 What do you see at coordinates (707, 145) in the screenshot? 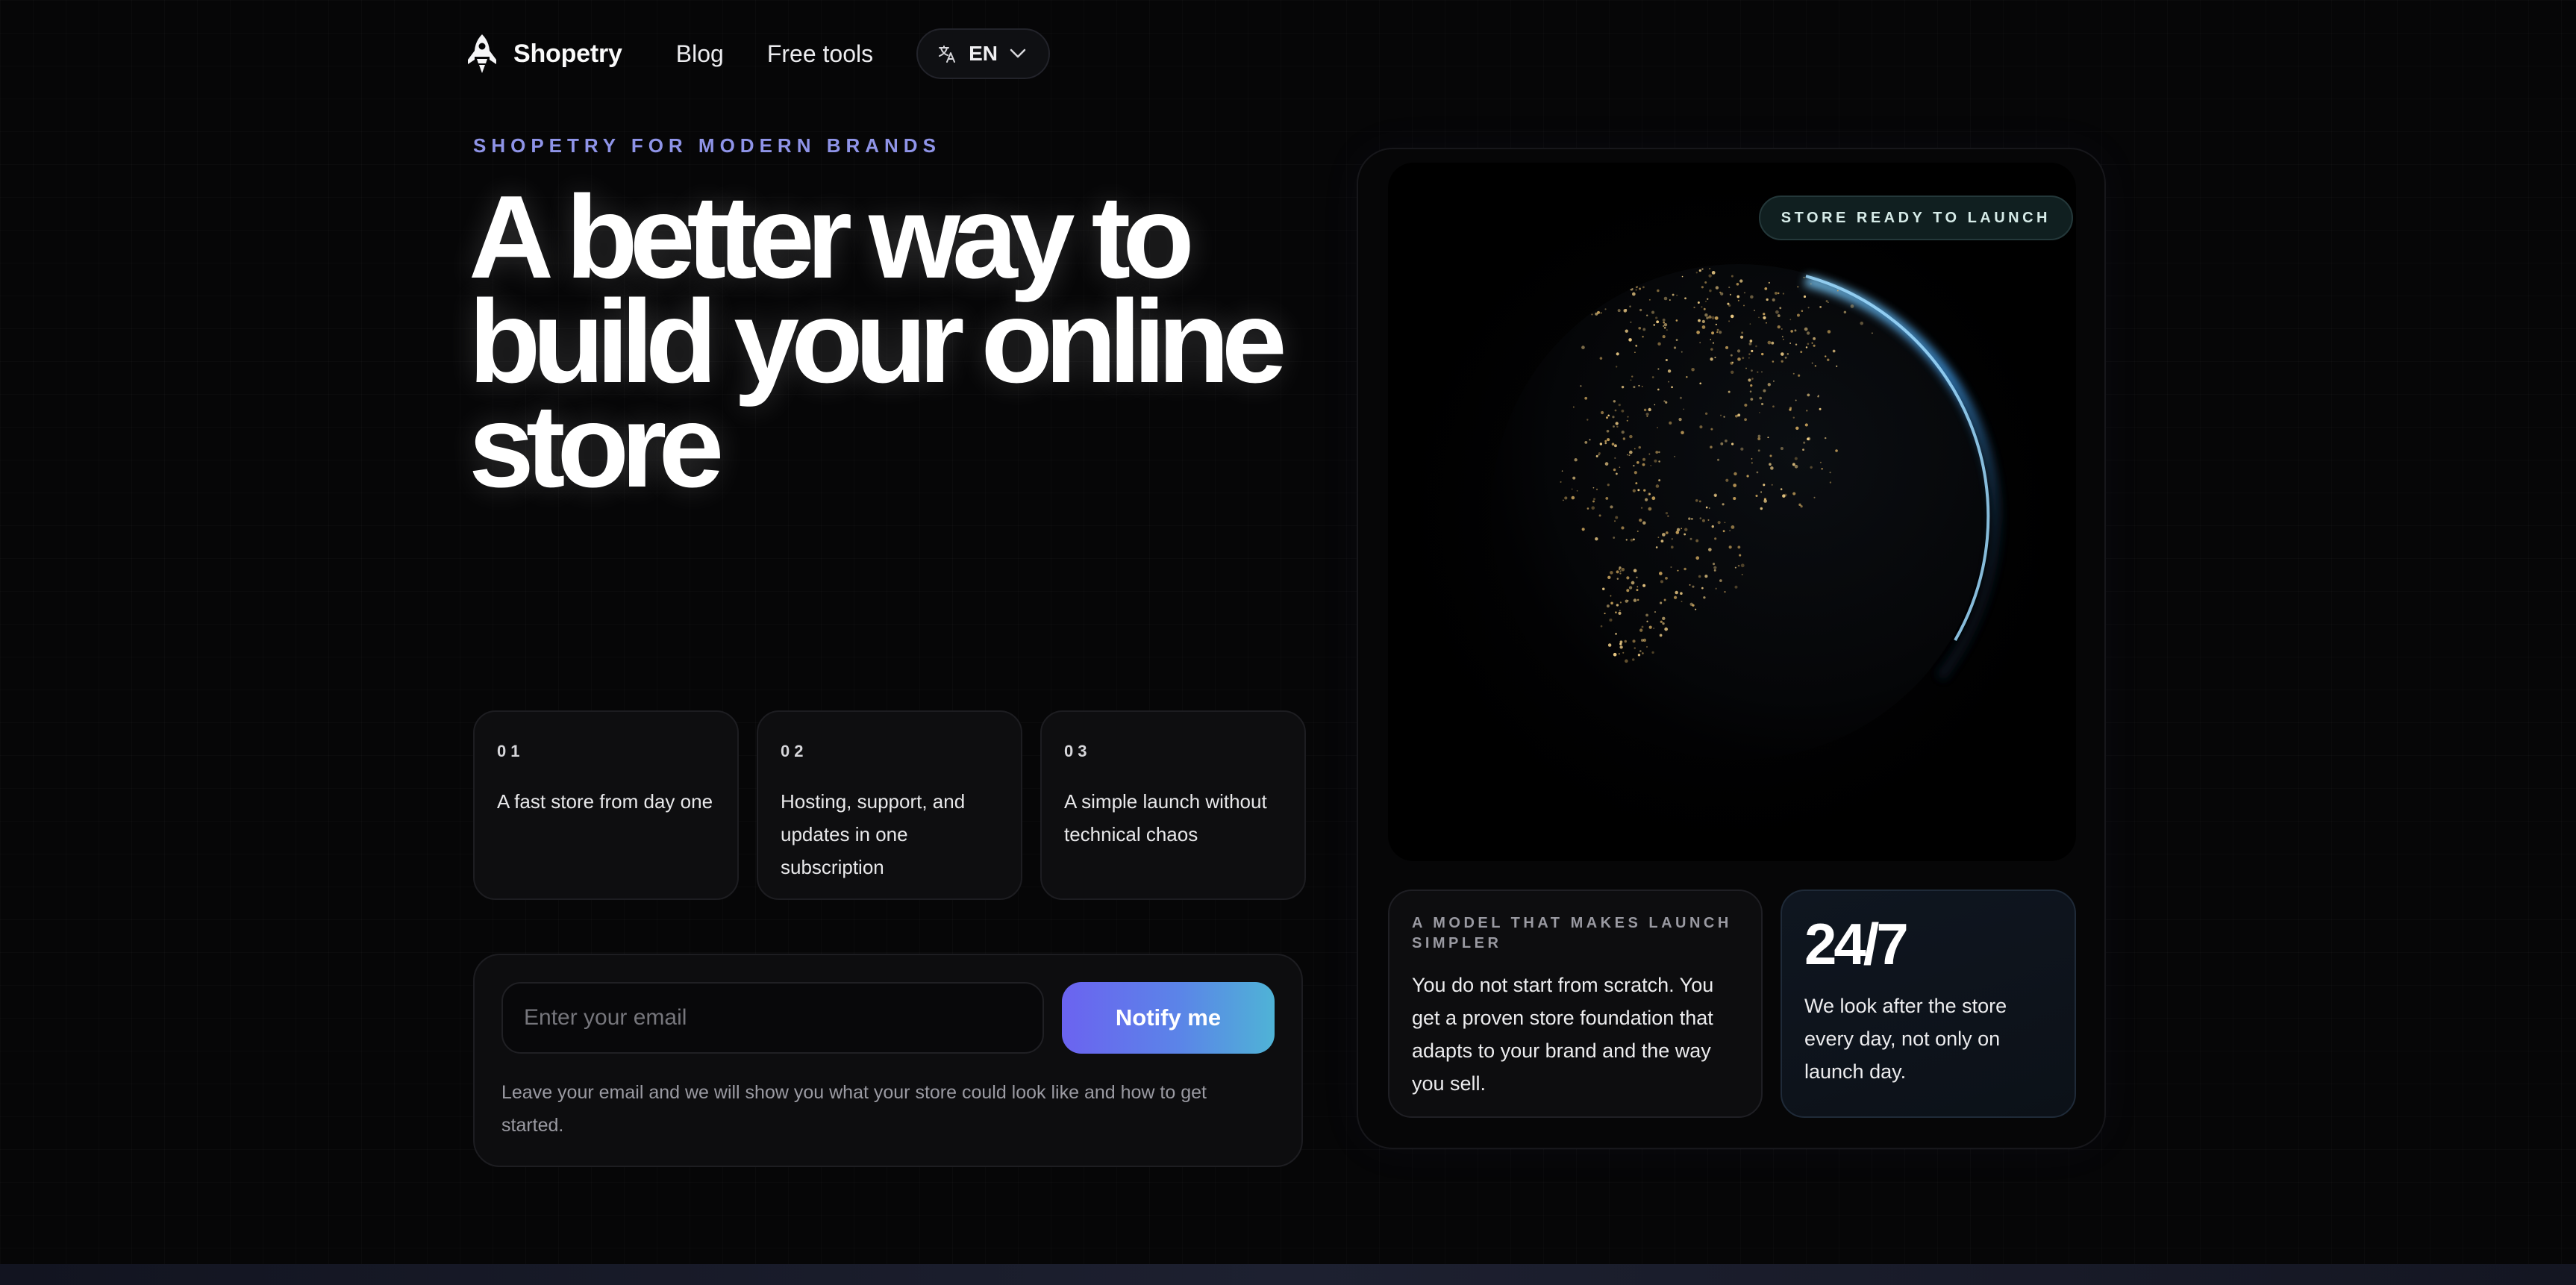
I see `hero-eyebrow: SHOPETRY FOR MODERN BRANDS` at bounding box center [707, 145].